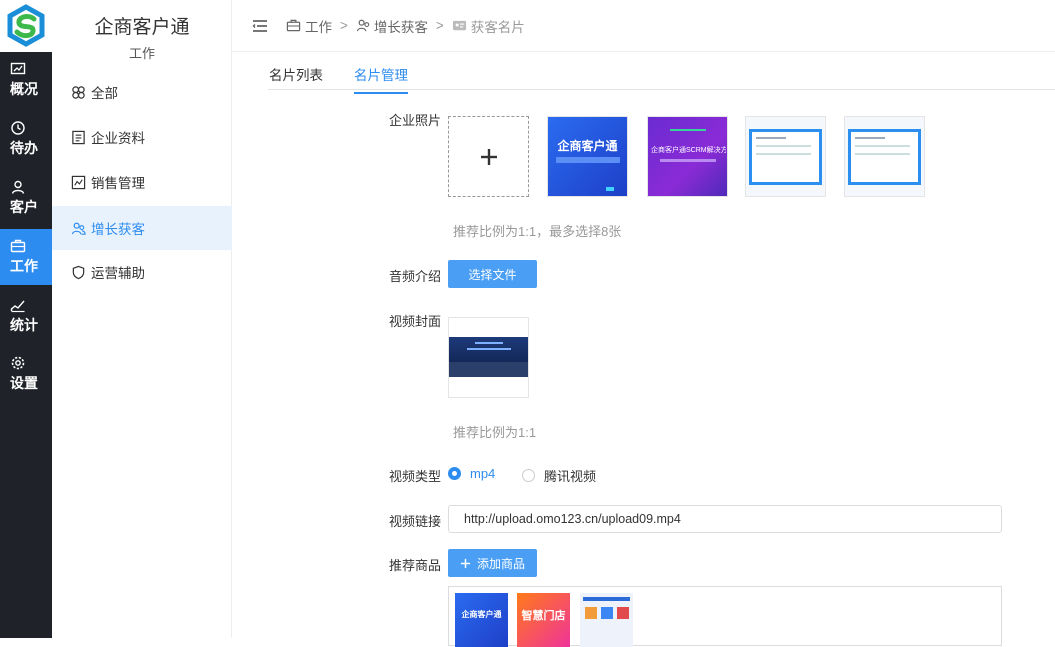 The width and height of the screenshot is (1055, 647). Describe the element at coordinates (118, 229) in the screenshot. I see `sidebar-item-label: 增长获客` at that location.